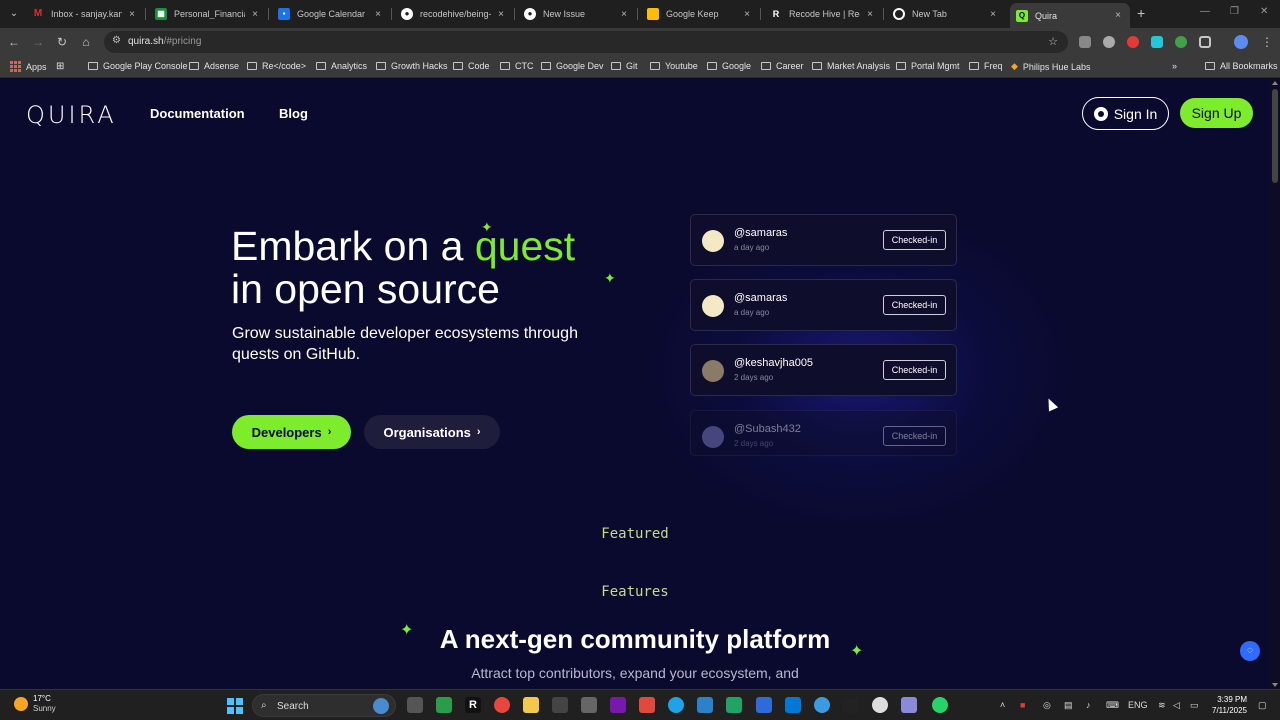  Describe the element at coordinates (674, 66) in the screenshot. I see `bookmark-folder: Youtube` at that location.